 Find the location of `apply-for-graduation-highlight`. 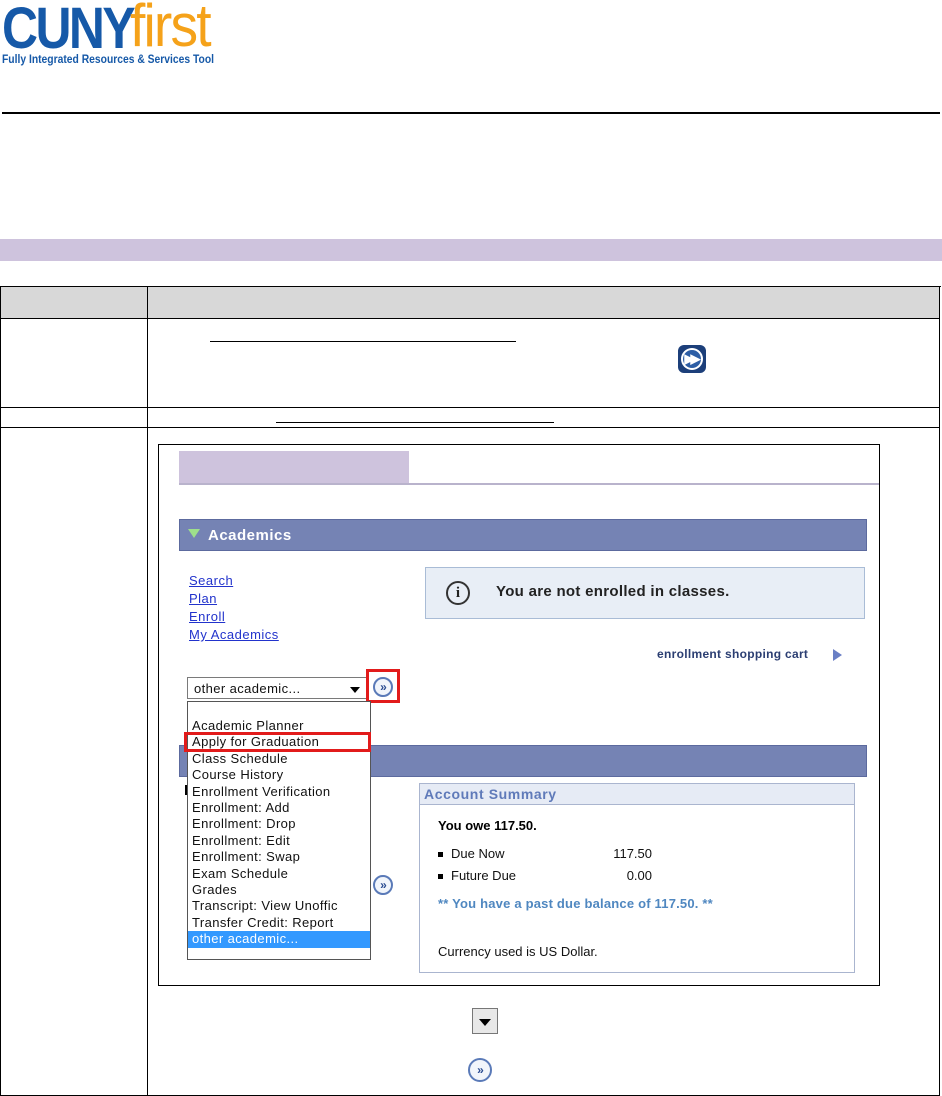

apply-for-graduation-highlight is located at coordinates (277, 742).